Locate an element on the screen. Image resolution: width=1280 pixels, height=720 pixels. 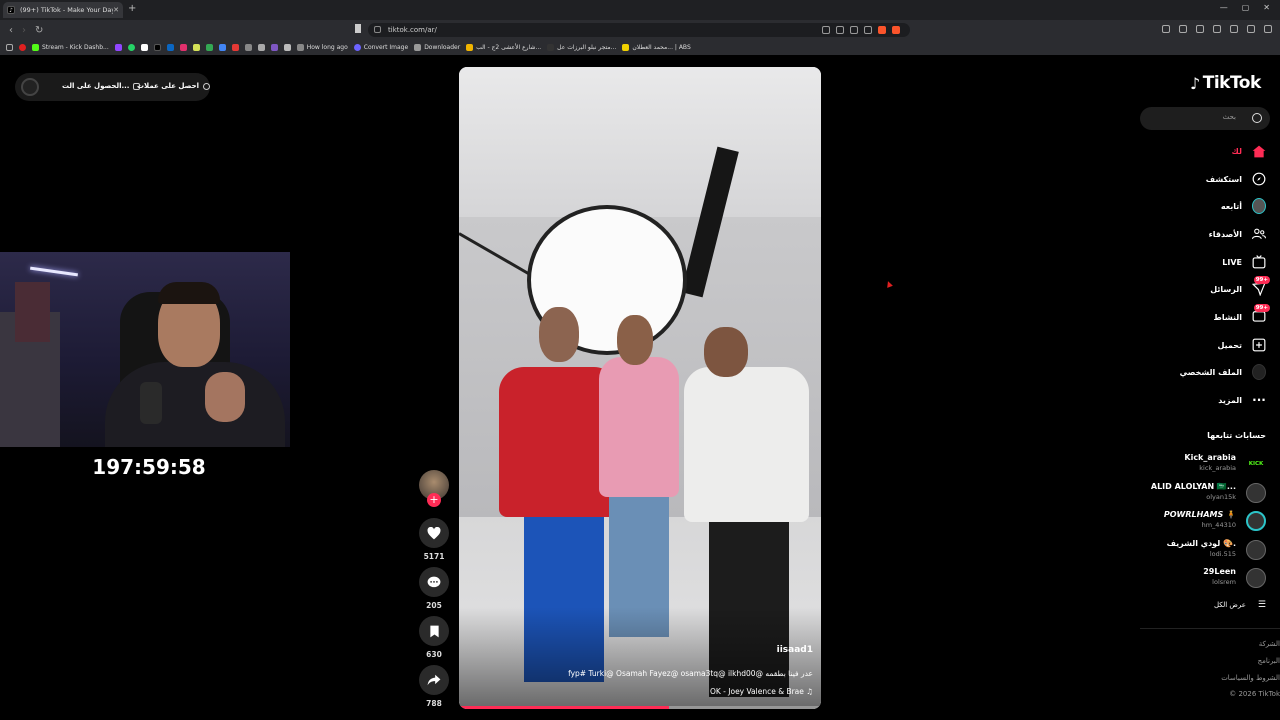
share-arrow-icon is located at coordinates (434, 680).